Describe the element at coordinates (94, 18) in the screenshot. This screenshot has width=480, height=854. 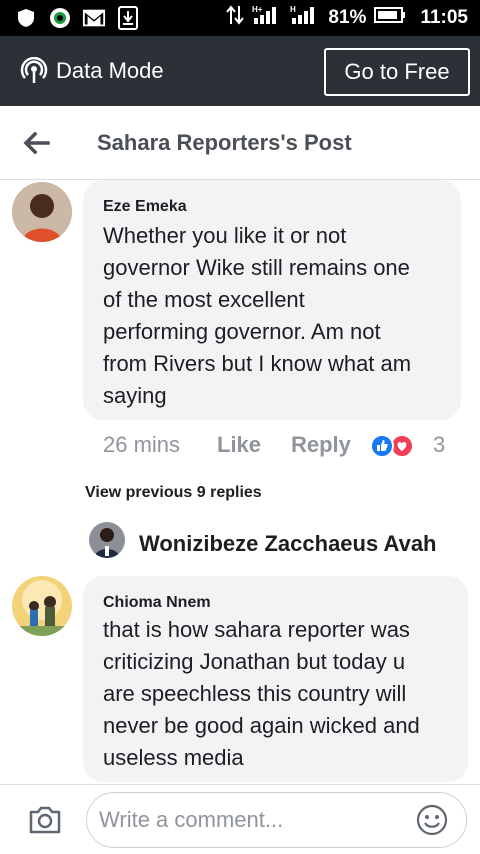
I see `gmail-icon` at that location.